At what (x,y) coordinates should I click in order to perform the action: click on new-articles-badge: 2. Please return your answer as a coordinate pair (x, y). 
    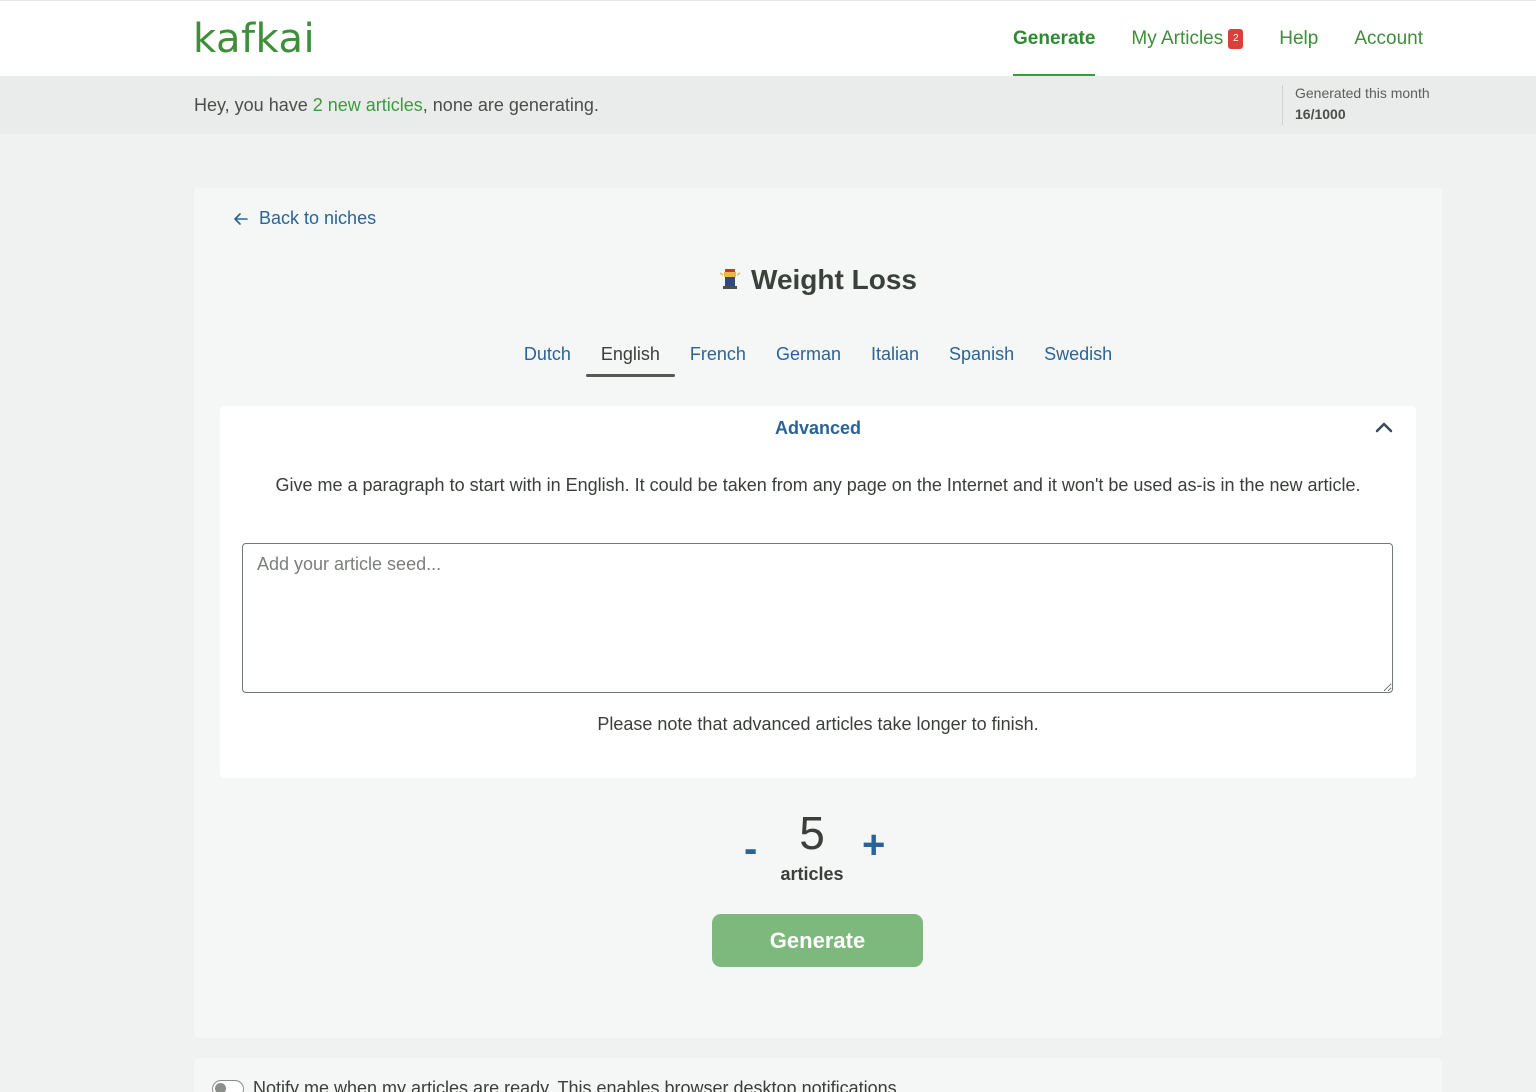
    Looking at the image, I should click on (1236, 39).